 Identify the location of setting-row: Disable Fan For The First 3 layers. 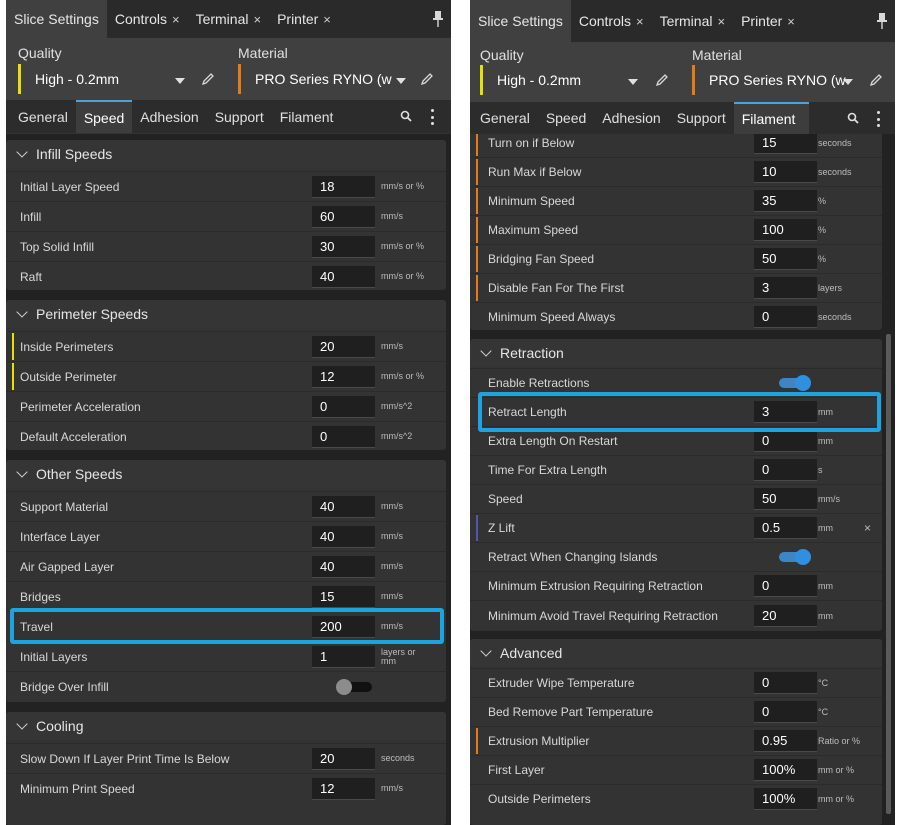
(676, 287).